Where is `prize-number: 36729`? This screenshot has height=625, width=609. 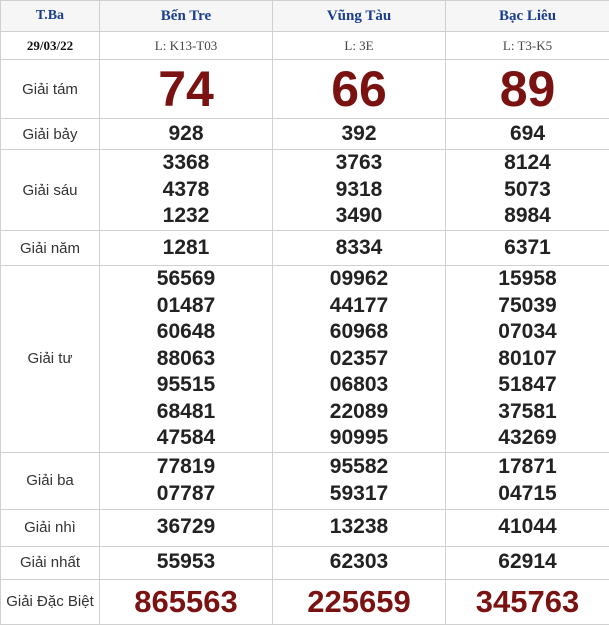
prize-number: 36729 is located at coordinates (186, 527).